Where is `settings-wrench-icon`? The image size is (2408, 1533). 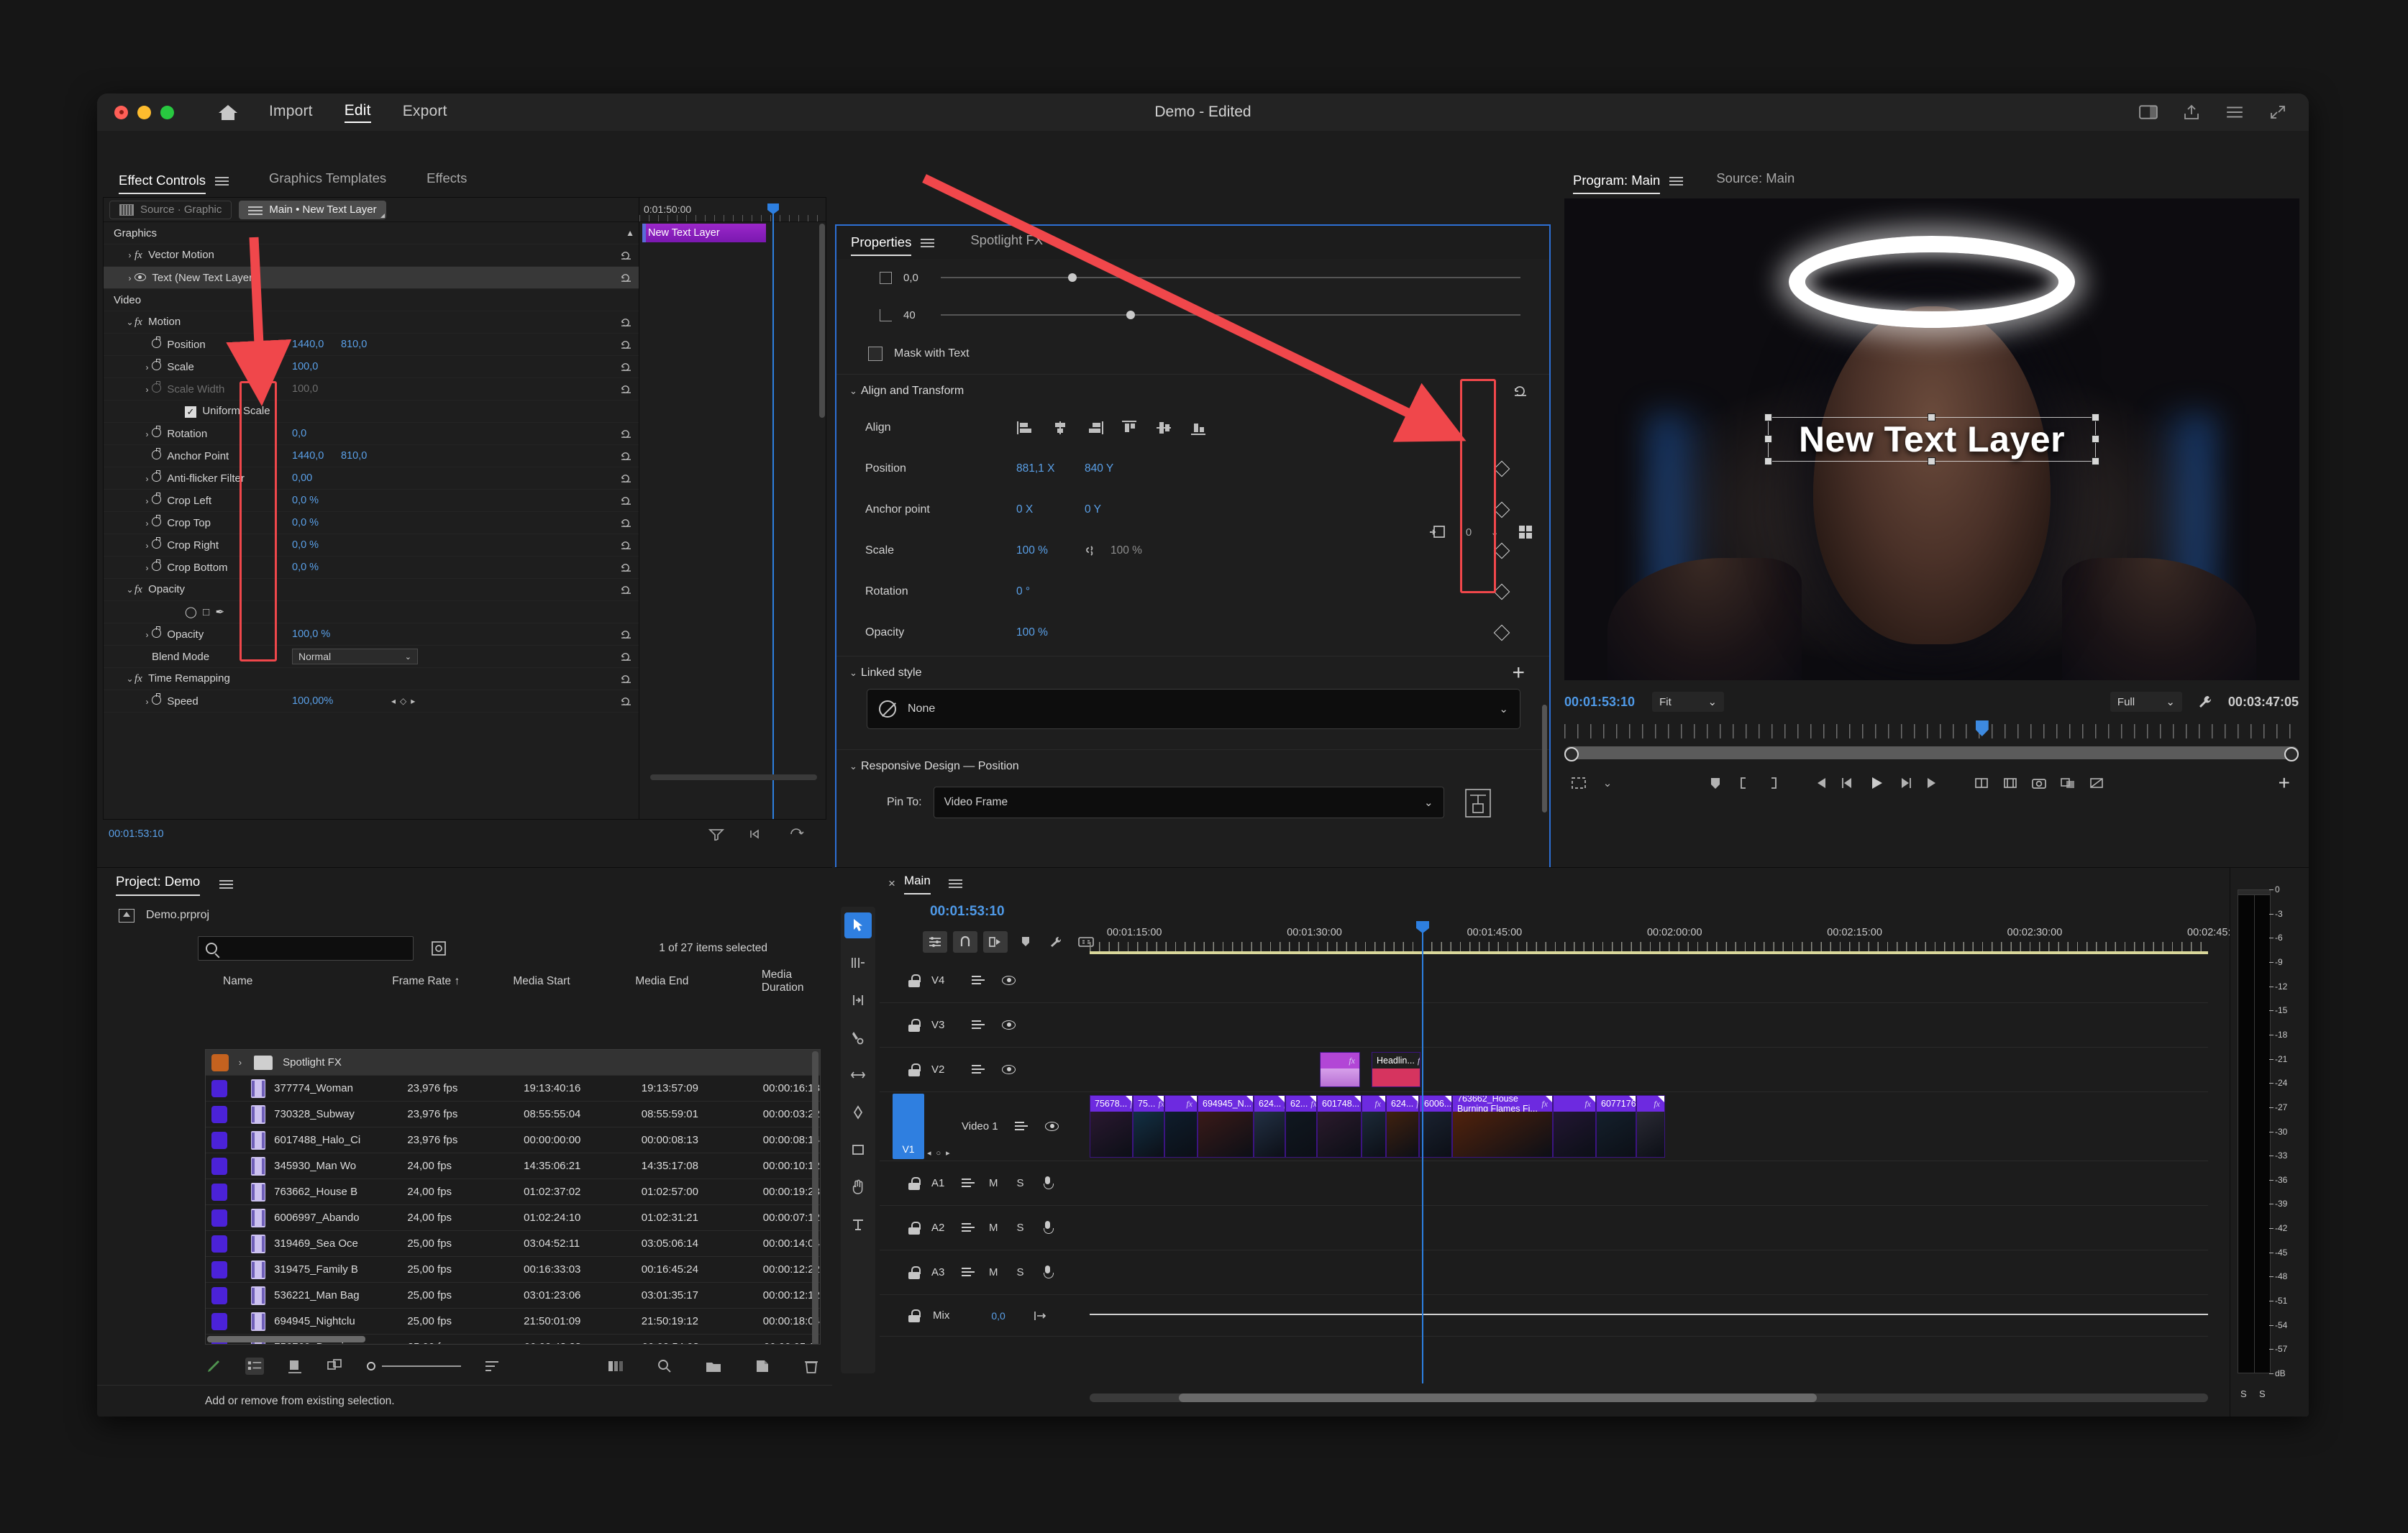 settings-wrench-icon is located at coordinates (1056, 942).